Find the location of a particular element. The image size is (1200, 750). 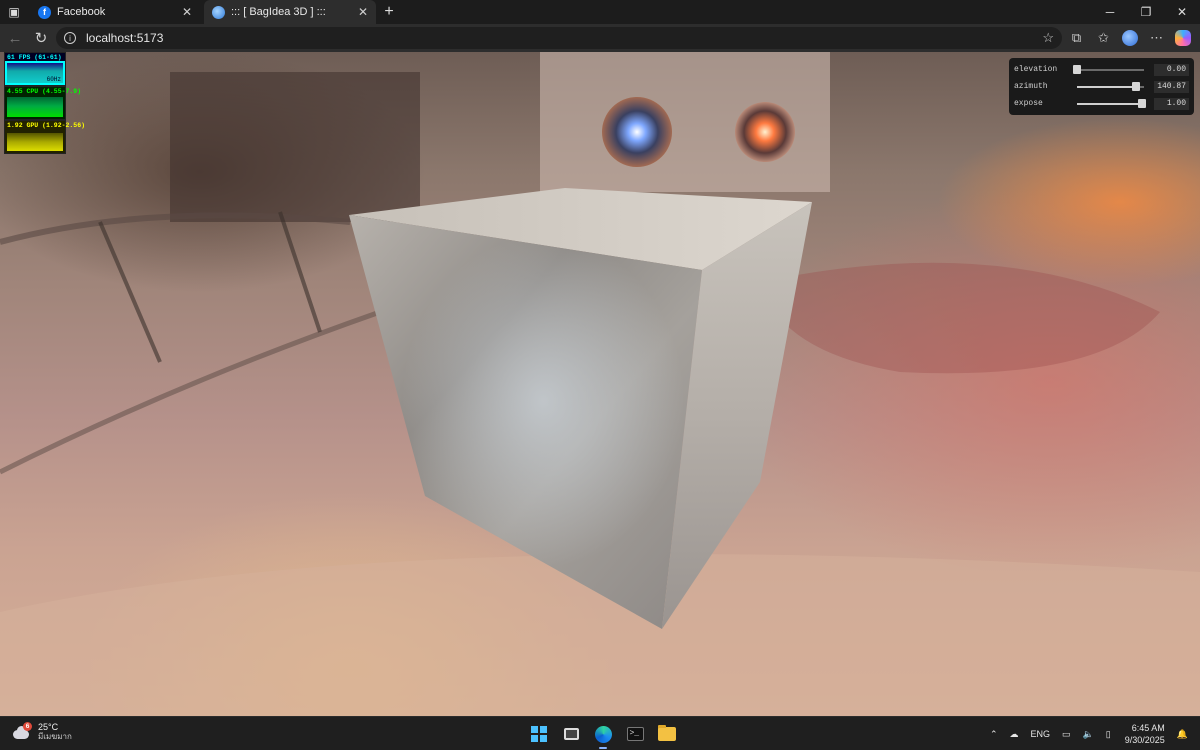

azimuth-slider is located at coordinates (1110, 86).